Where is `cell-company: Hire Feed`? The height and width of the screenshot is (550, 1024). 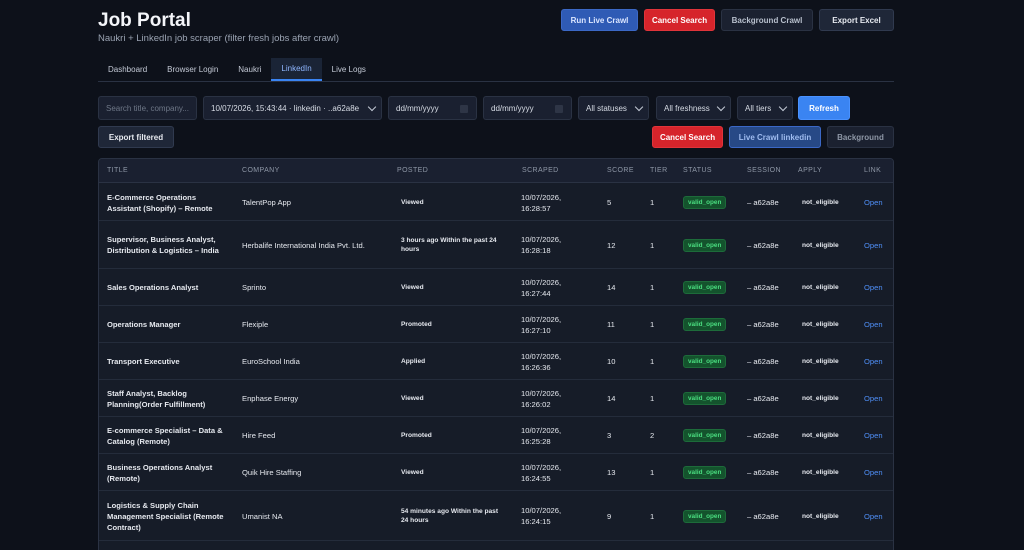
cell-company: Hire Feed is located at coordinates (259, 435).